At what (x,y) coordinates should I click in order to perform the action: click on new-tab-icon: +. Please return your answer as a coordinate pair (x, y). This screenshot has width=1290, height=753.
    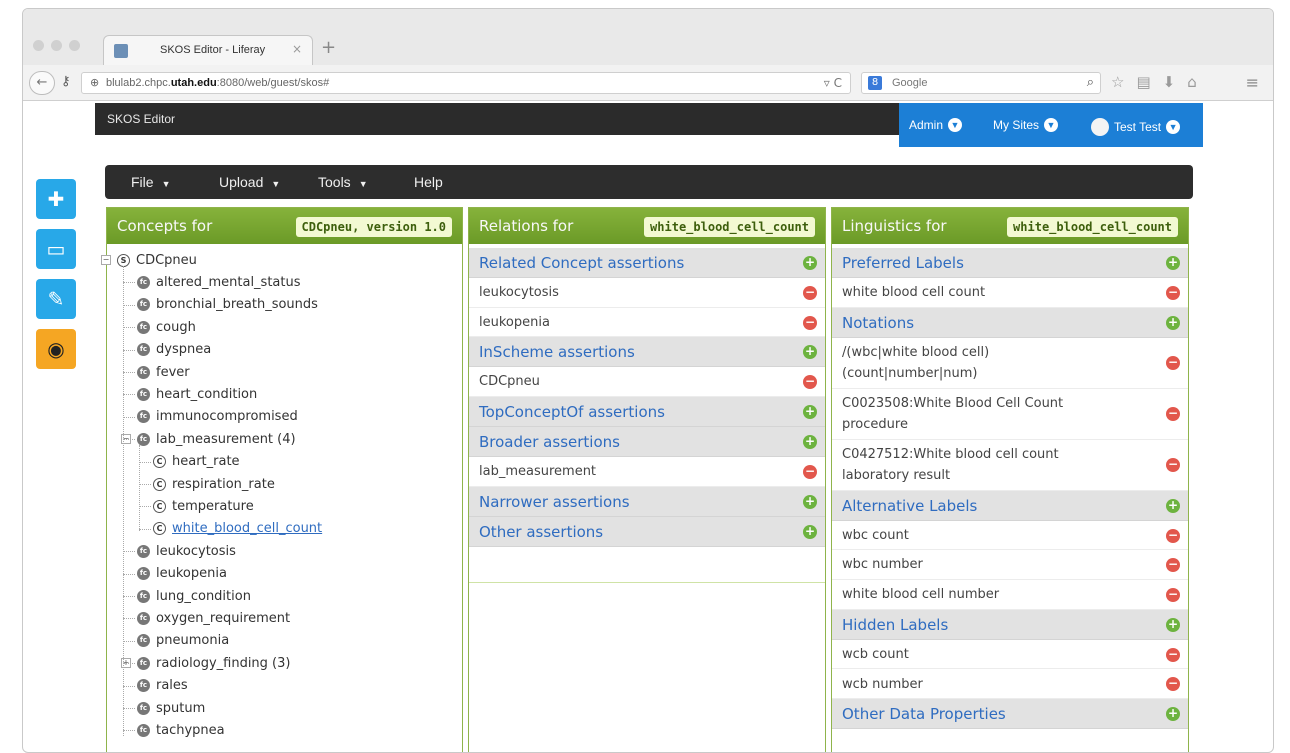
    Looking at the image, I should click on (328, 47).